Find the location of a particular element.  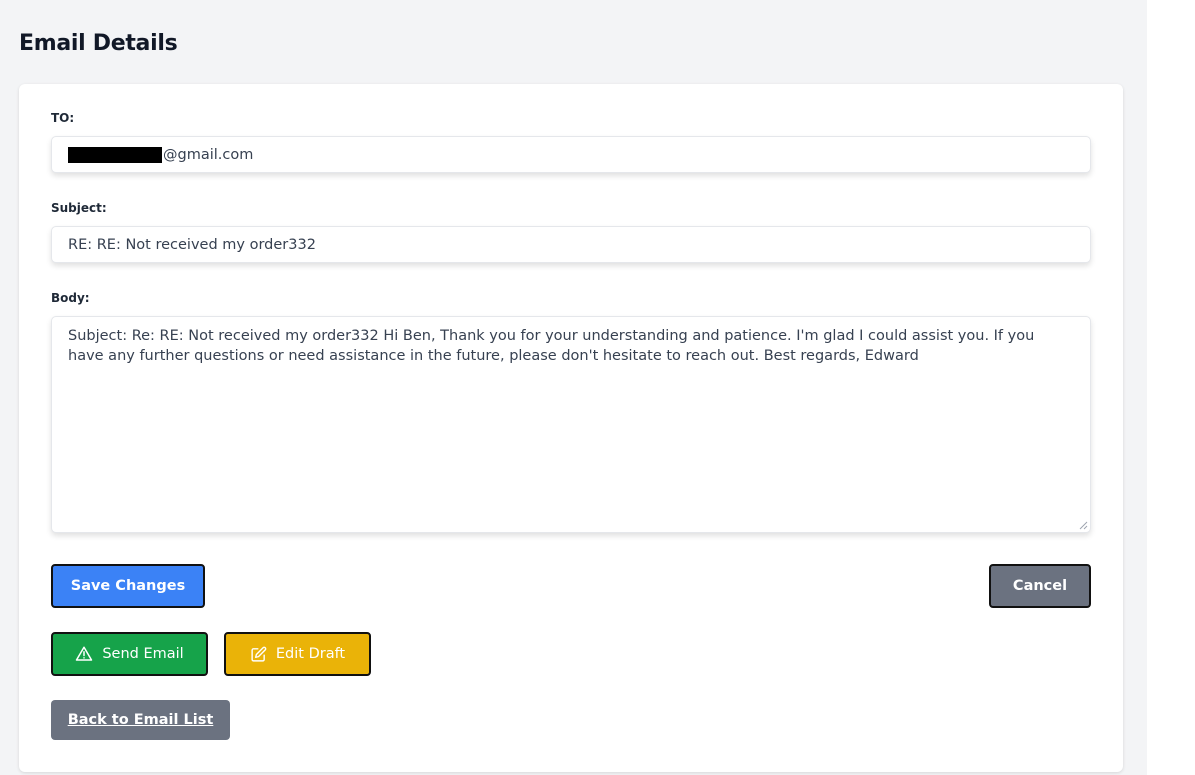

send-email-button: Send Email is located at coordinates (129, 654).